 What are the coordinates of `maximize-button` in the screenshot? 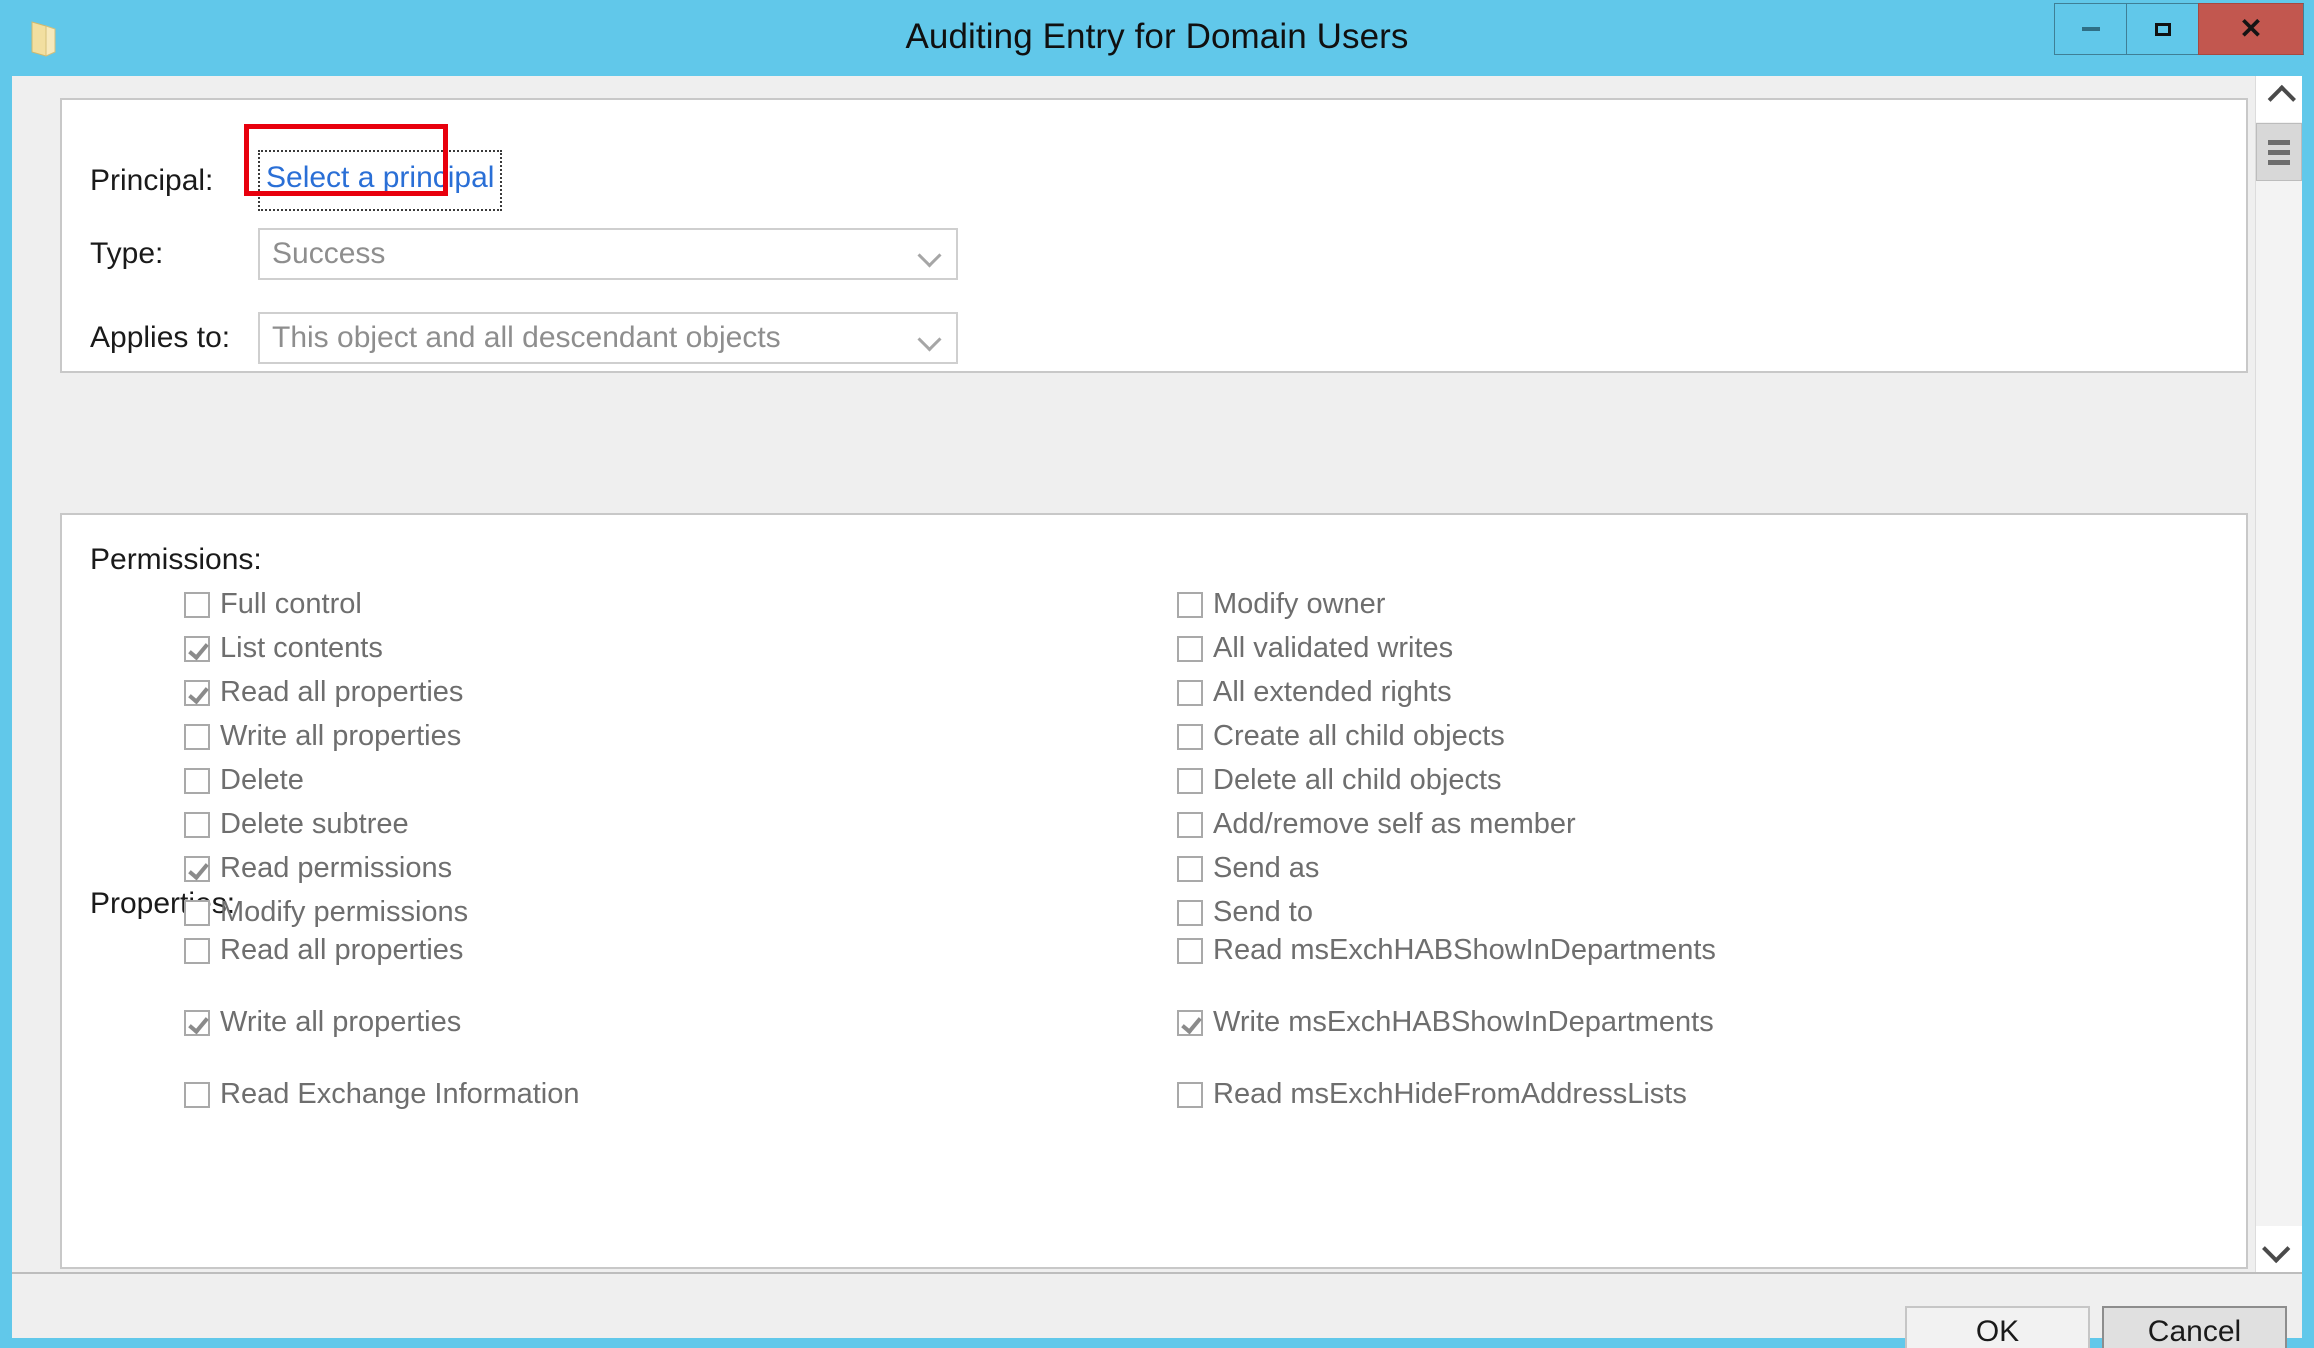 It's located at (2162, 29).